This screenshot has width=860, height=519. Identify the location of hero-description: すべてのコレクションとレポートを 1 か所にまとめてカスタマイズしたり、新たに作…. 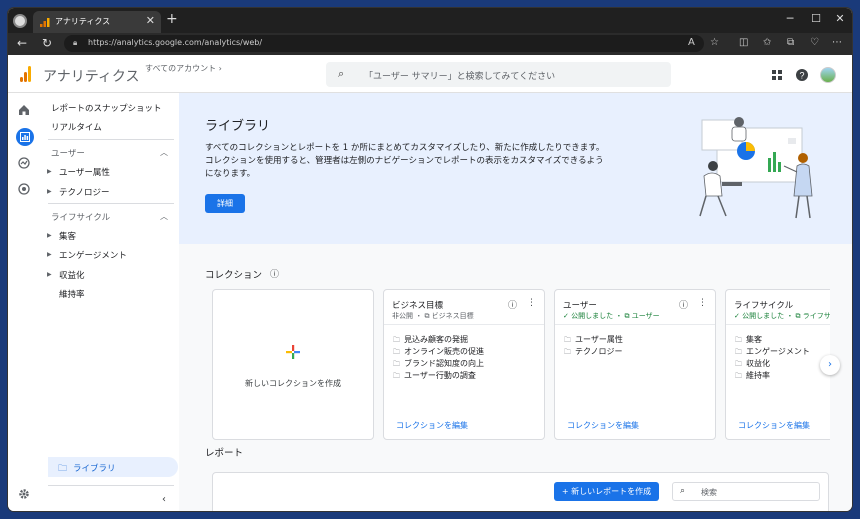
(405, 161).